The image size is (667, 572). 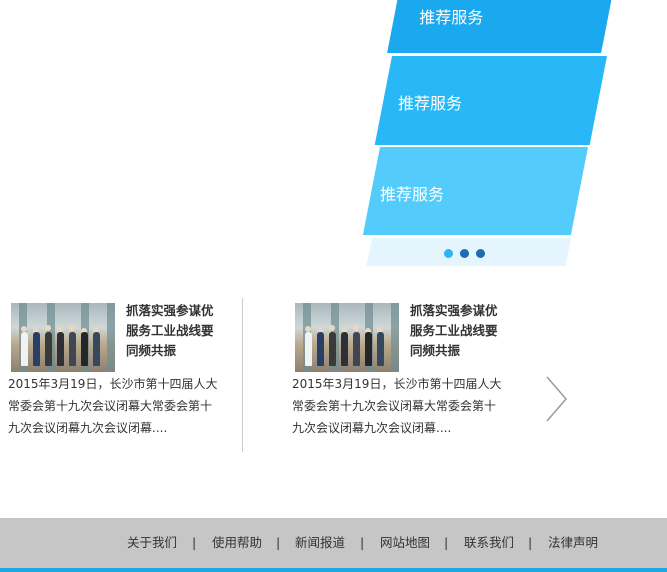 I want to click on footer: 关于我们 | 使用帮助 | 新闻报道 | 网站地图 | 联系我们 | 法律声明, so click(x=333, y=543).